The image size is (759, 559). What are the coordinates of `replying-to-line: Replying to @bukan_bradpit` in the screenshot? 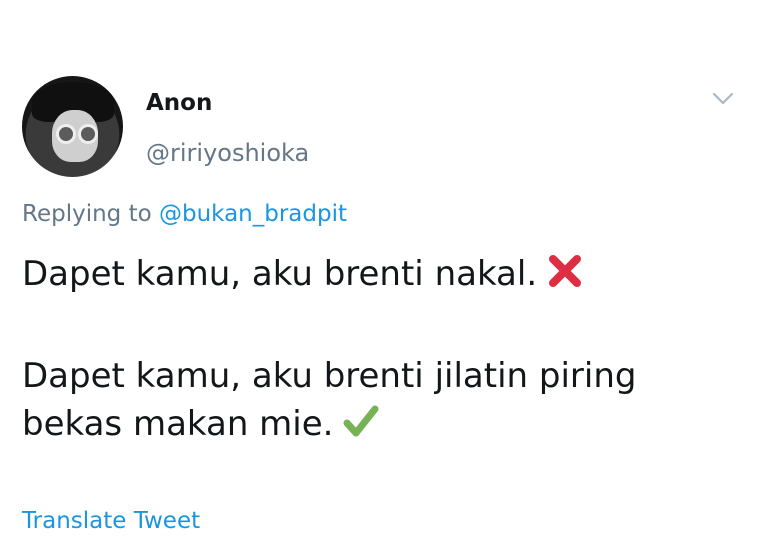 It's located at (184, 214).